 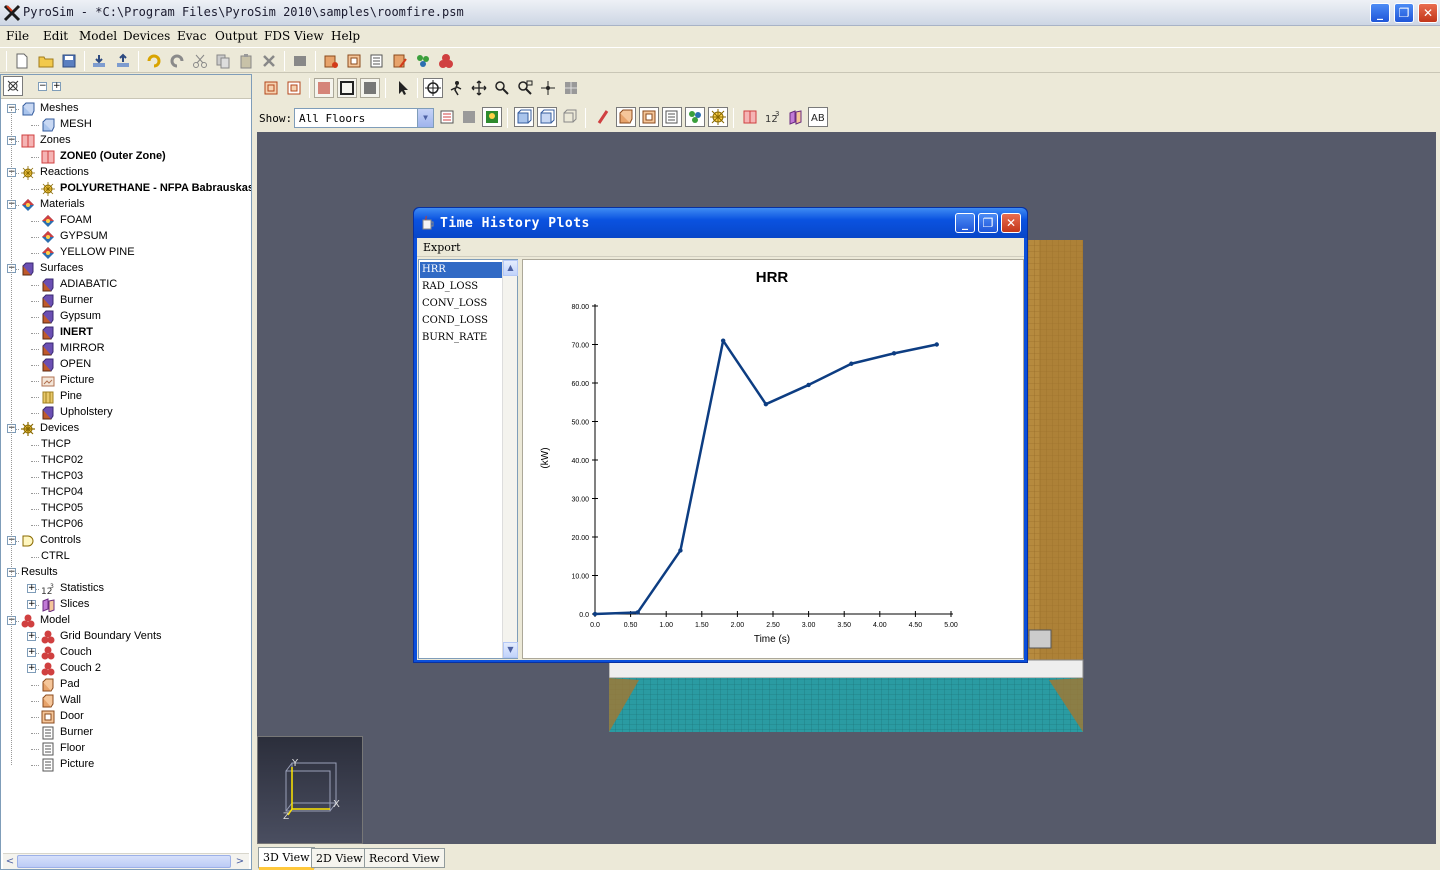 What do you see at coordinates (126, 637) in the screenshot?
I see `tree-item: + Grid Boundary Vents` at bounding box center [126, 637].